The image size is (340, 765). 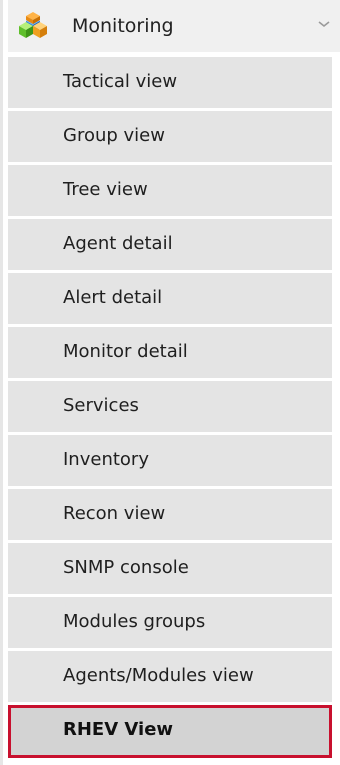 I want to click on monitoring-menu-header: Monitoring, so click(x=174, y=26).